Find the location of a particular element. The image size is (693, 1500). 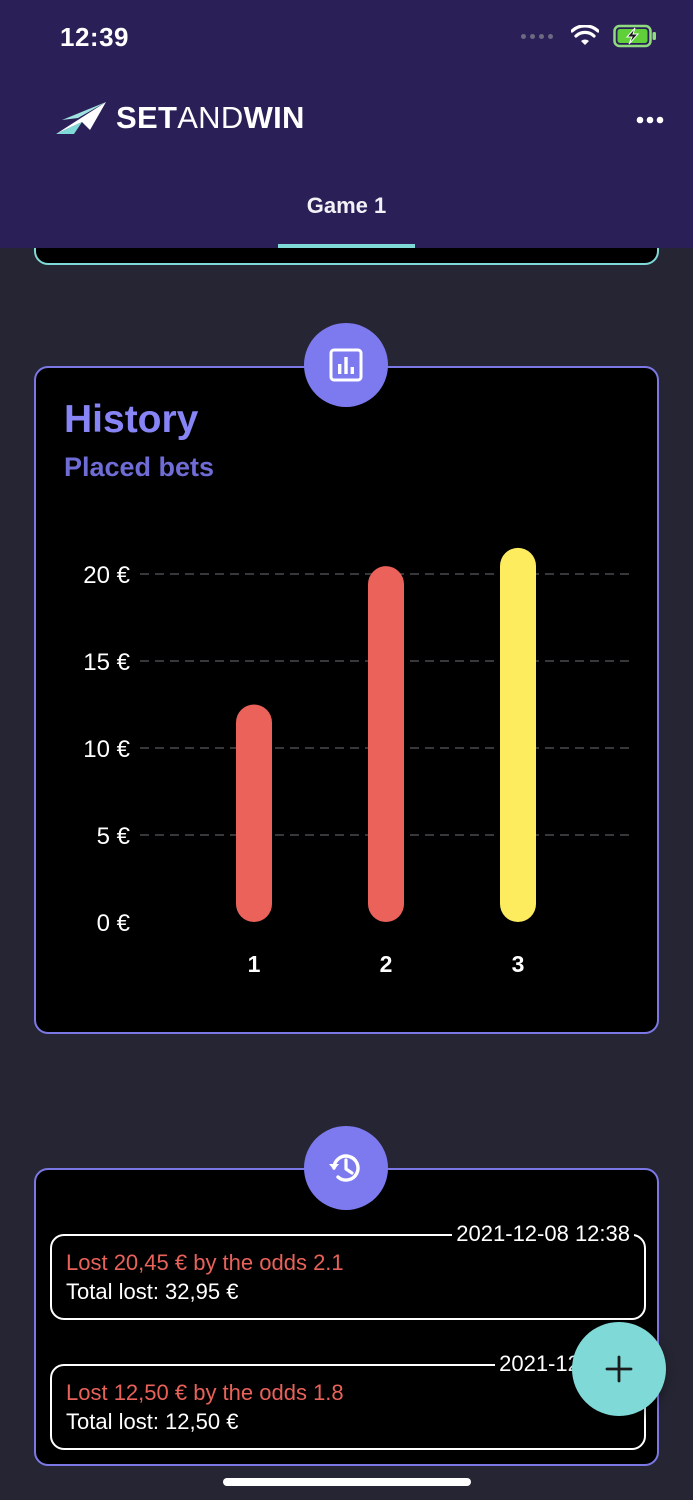

x-tick-label: 2 is located at coordinates (386, 964).